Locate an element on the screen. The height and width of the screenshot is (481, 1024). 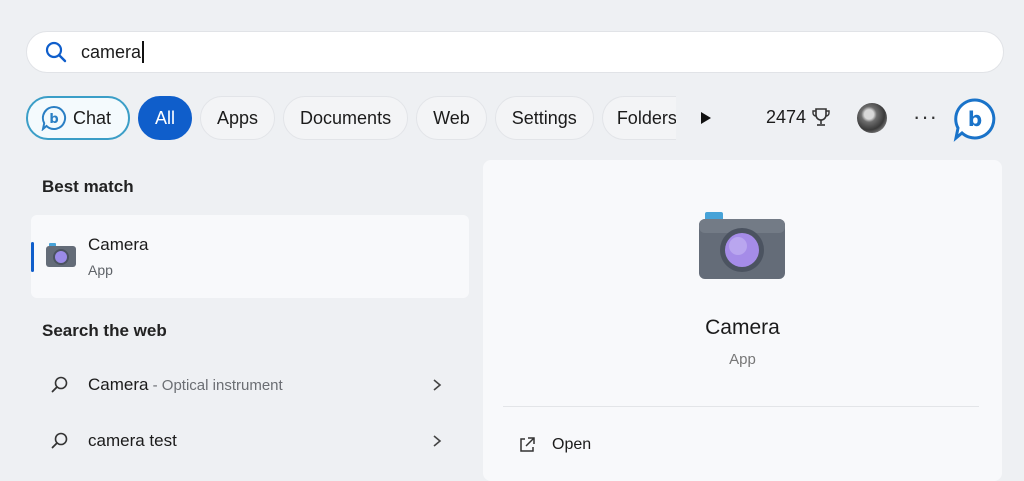
result-title: Camera is located at coordinates (118, 244).